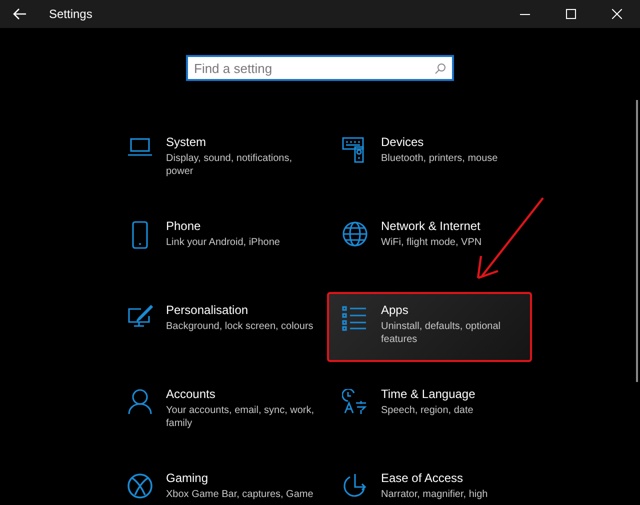 Image resolution: width=640 pixels, height=505 pixels. Describe the element at coordinates (571, 14) in the screenshot. I see `maximize-icon` at that location.